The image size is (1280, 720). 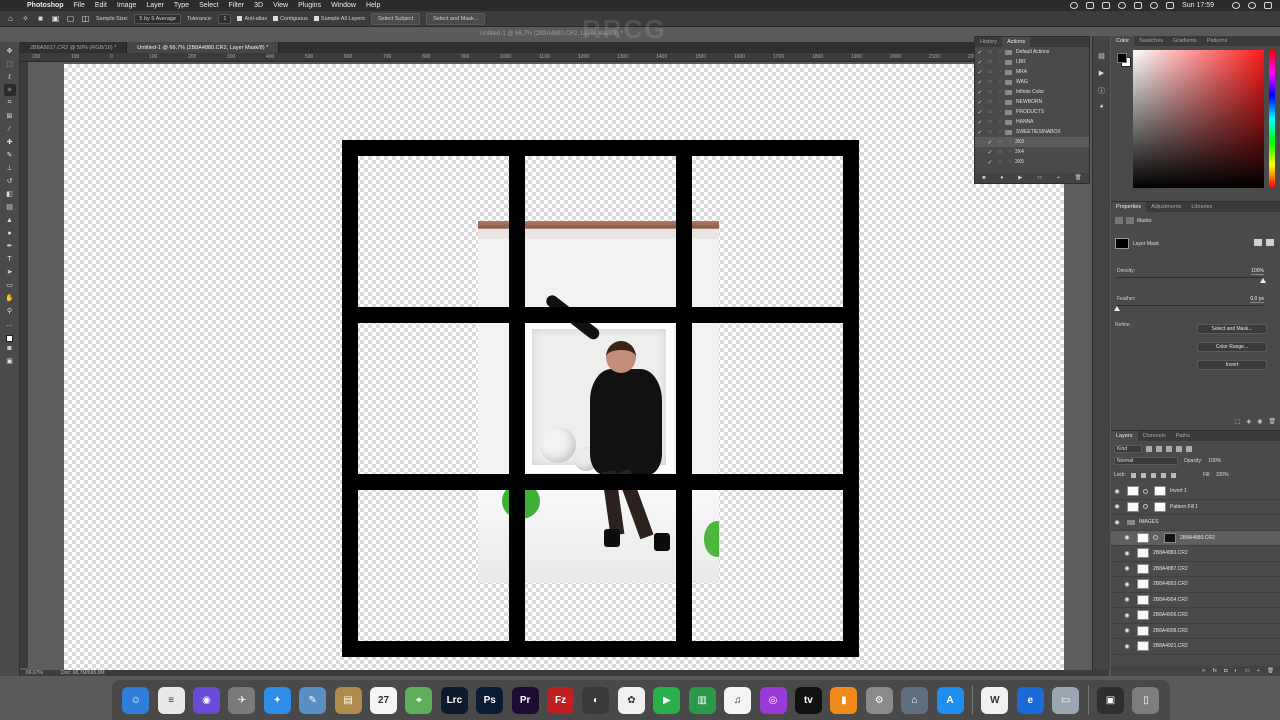 I want to click on foreground-color-swatch, so click(x=1122, y=58).